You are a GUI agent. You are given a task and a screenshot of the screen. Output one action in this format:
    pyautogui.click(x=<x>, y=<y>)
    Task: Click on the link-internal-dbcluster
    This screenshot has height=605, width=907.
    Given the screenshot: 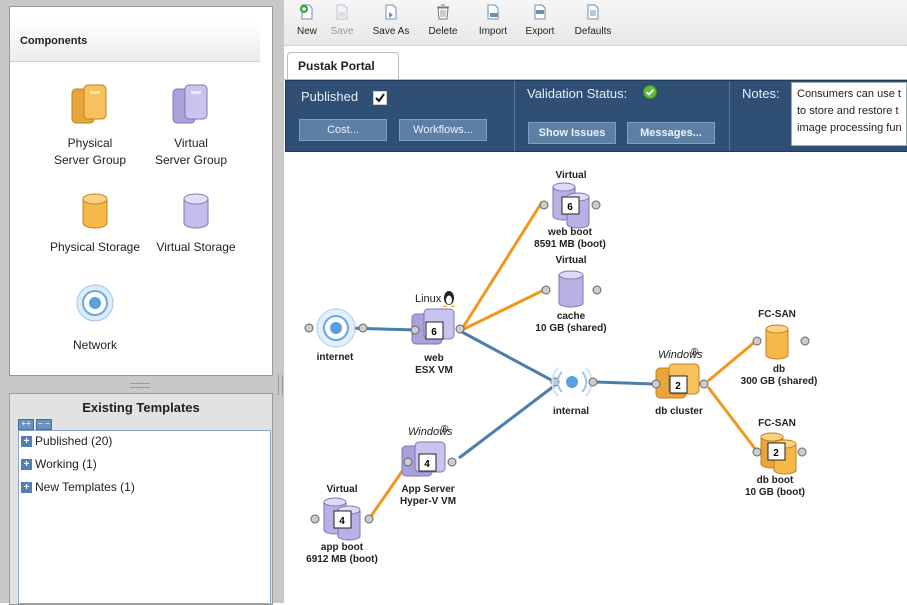 What is the action you would take?
    pyautogui.click(x=624, y=383)
    